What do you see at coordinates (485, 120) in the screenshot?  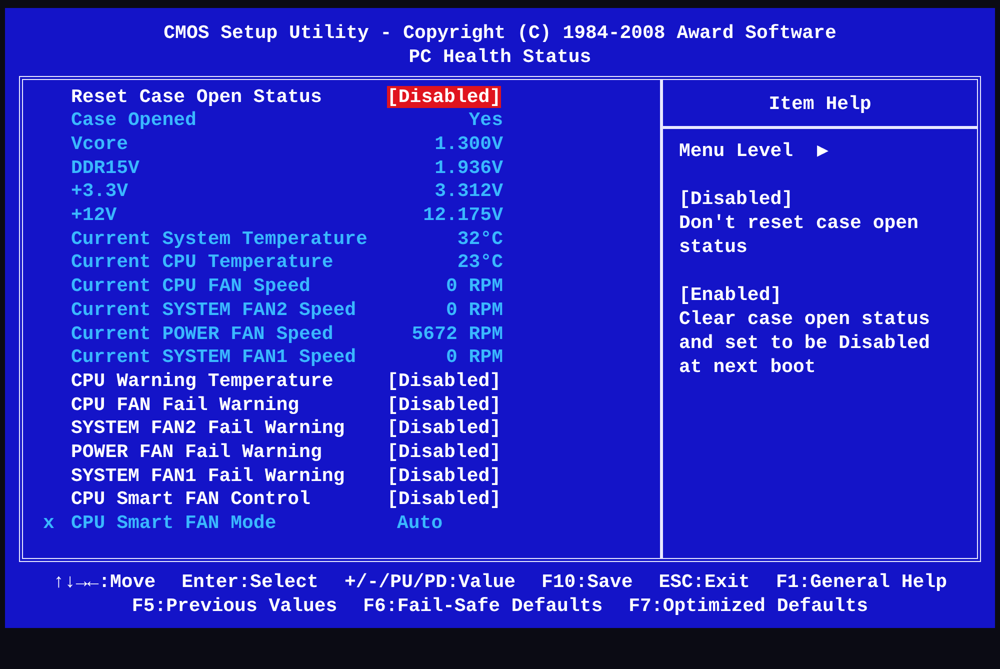 I see `reading-value: Yes` at bounding box center [485, 120].